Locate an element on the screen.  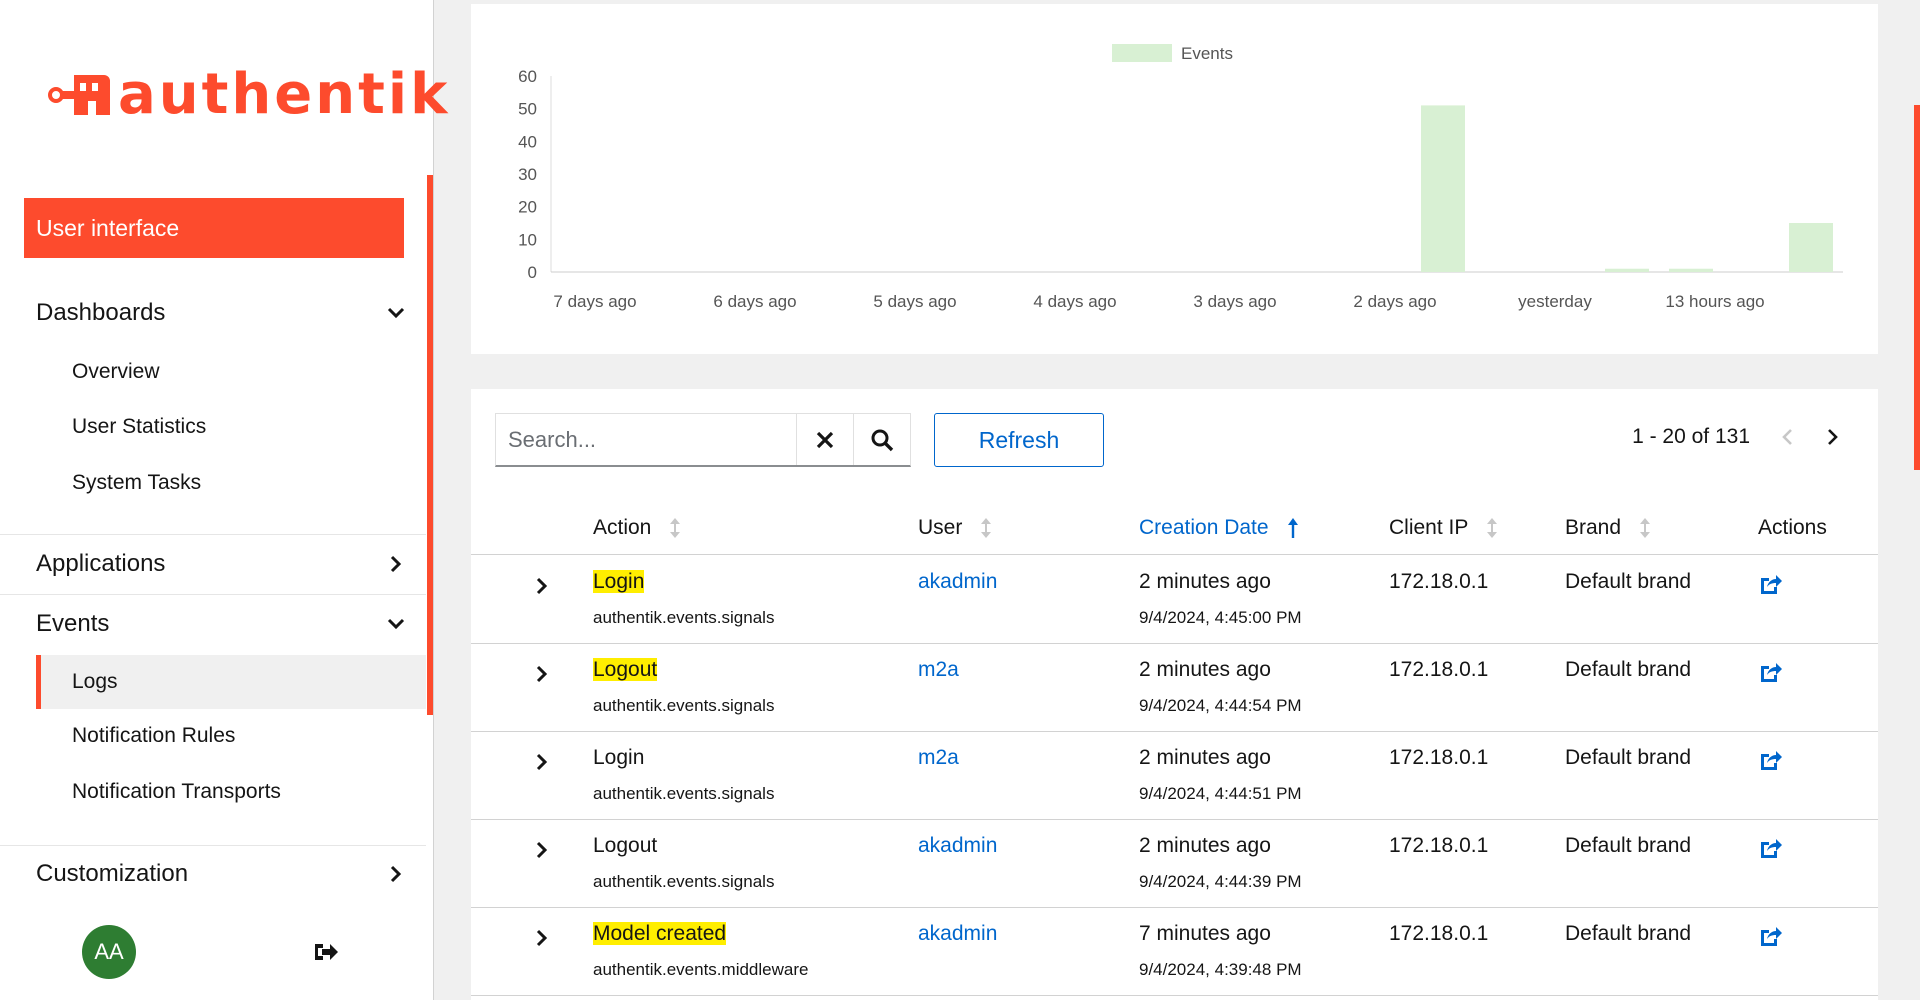
previous-page-button is located at coordinates (1787, 437).